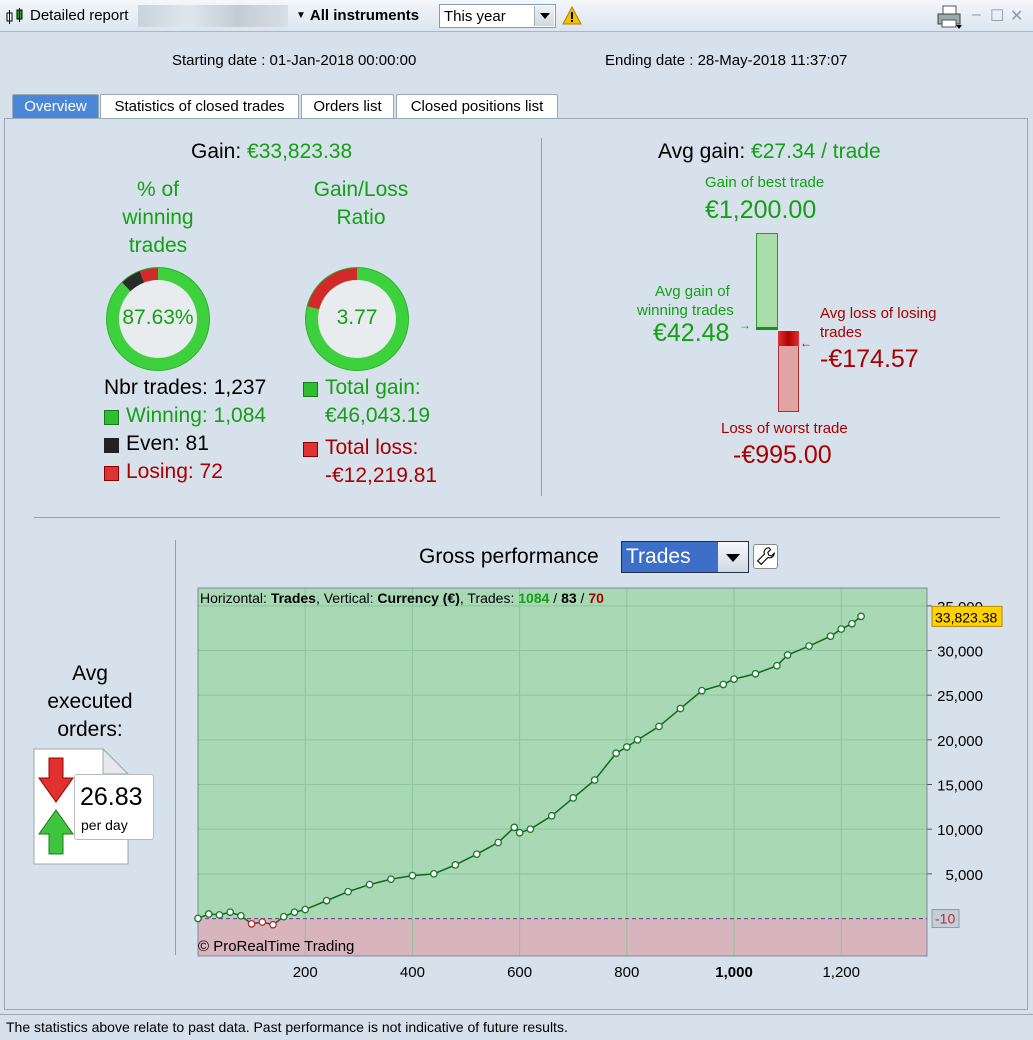  Describe the element at coordinates (596, 598) in the screenshot. I see `chart-losing-count: 70` at that location.